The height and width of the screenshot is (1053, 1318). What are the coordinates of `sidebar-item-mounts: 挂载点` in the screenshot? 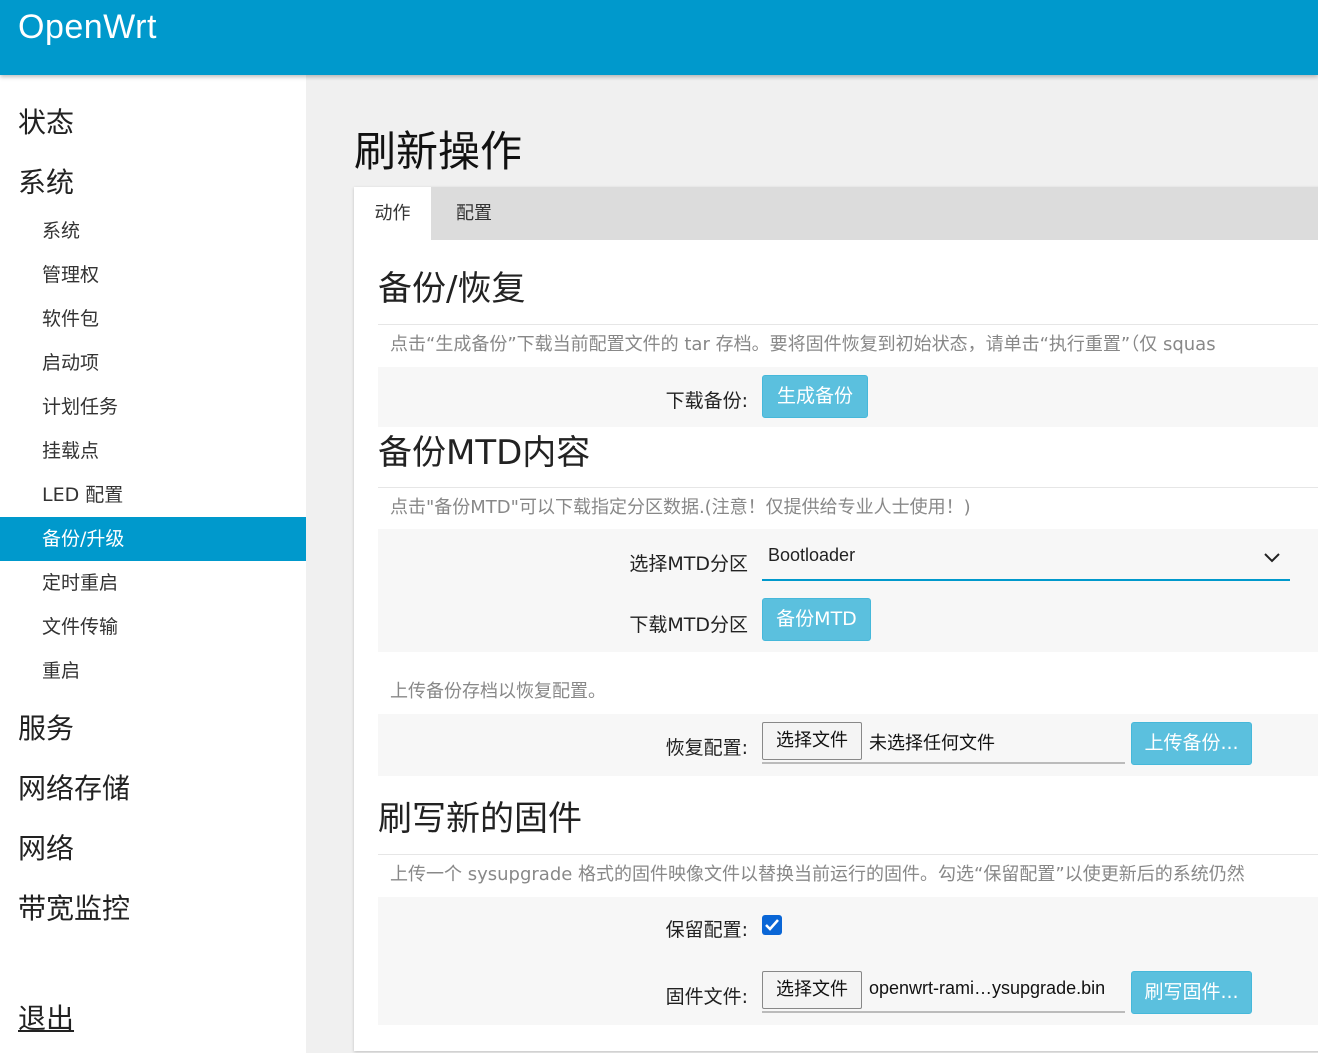 It's located at (153, 451).